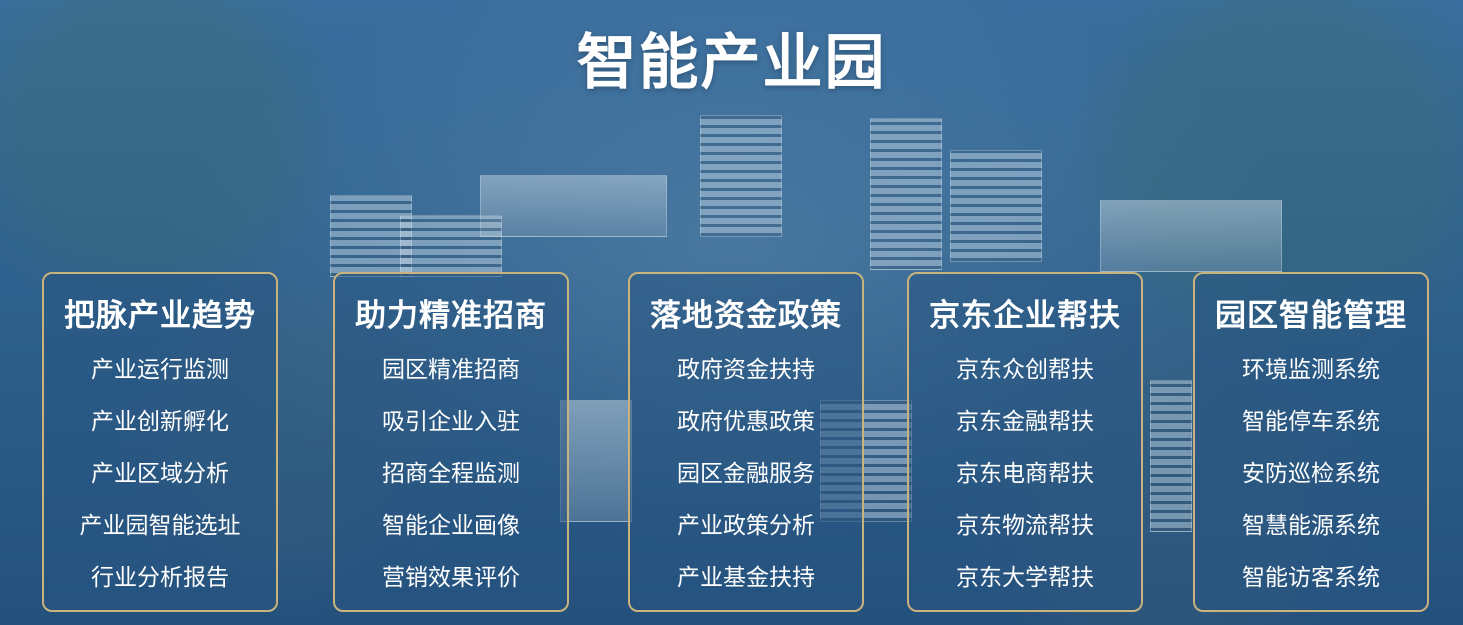 Image resolution: width=1463 pixels, height=625 pixels. Describe the element at coordinates (1025, 379) in the screenshot. I see `list-item: 京东众创帮扶` at that location.